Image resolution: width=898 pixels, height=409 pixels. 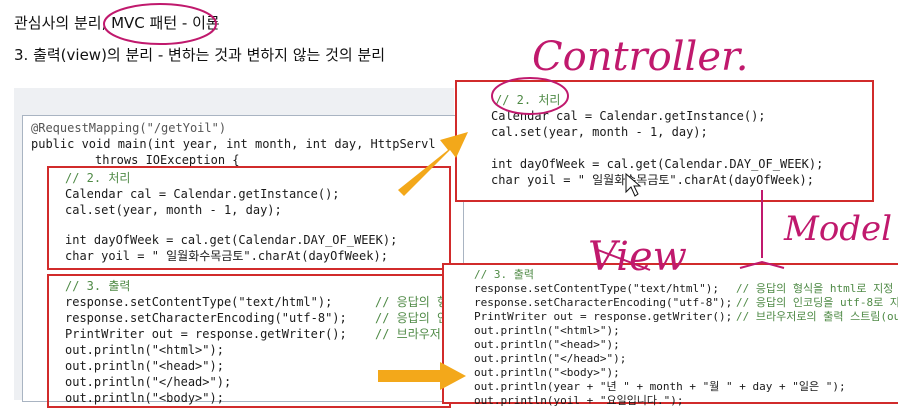 I want to click on model-handwritten-label: Model, so click(x=837, y=229).